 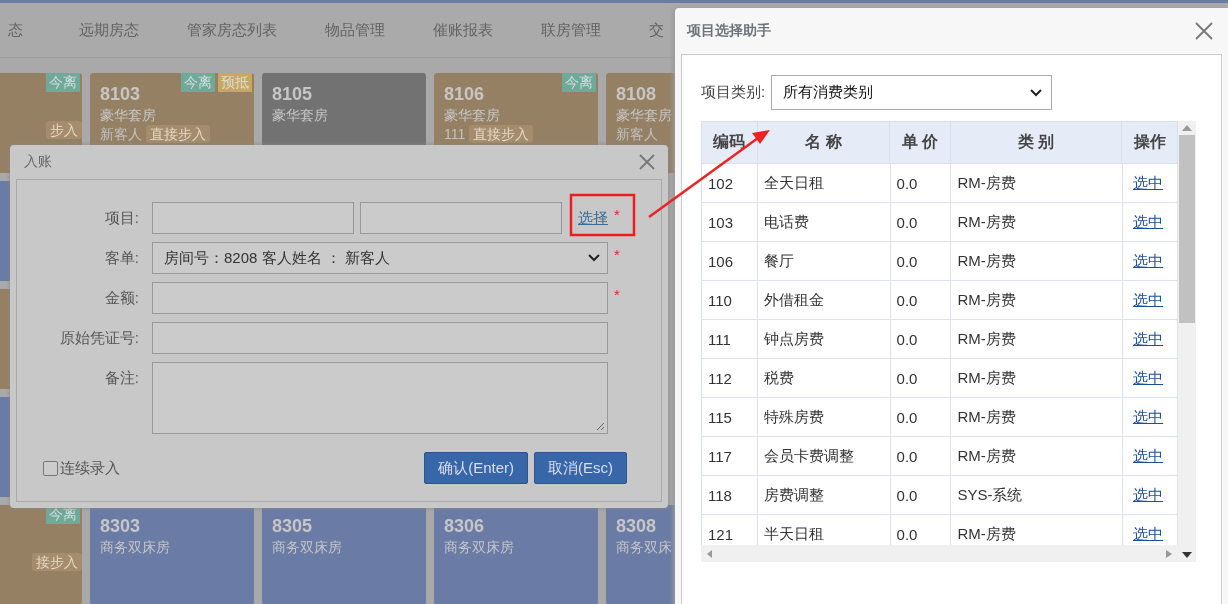 What do you see at coordinates (1169, 553) in the screenshot?
I see `scroll-right-icon` at bounding box center [1169, 553].